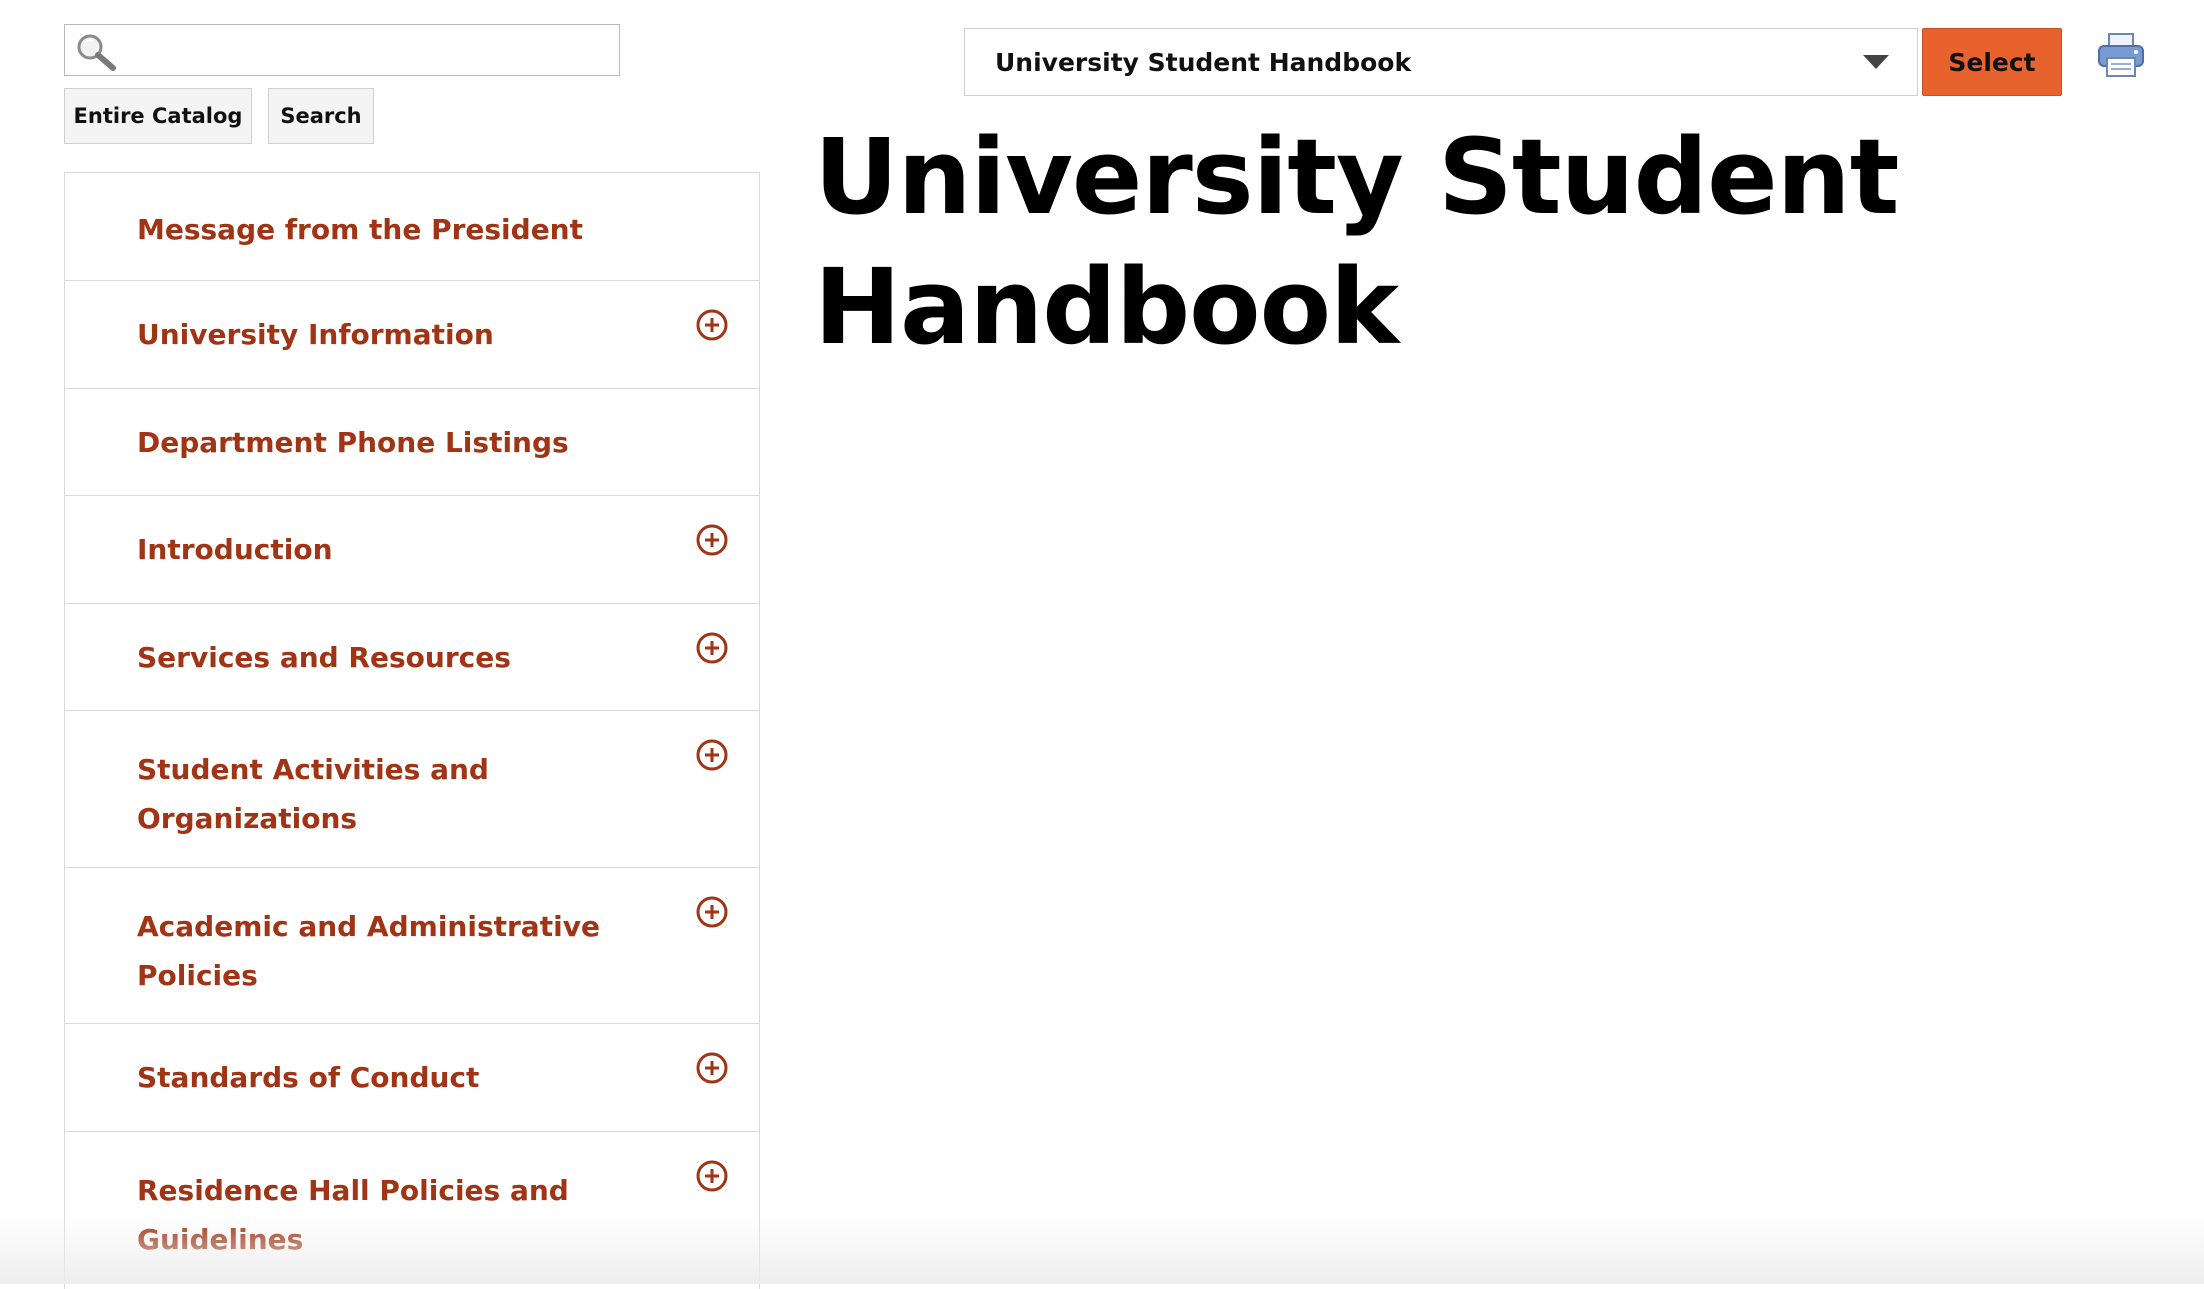 This screenshot has width=2204, height=1289. I want to click on nav-item-department-phone-listings: Department Phone Listings, so click(412, 442).